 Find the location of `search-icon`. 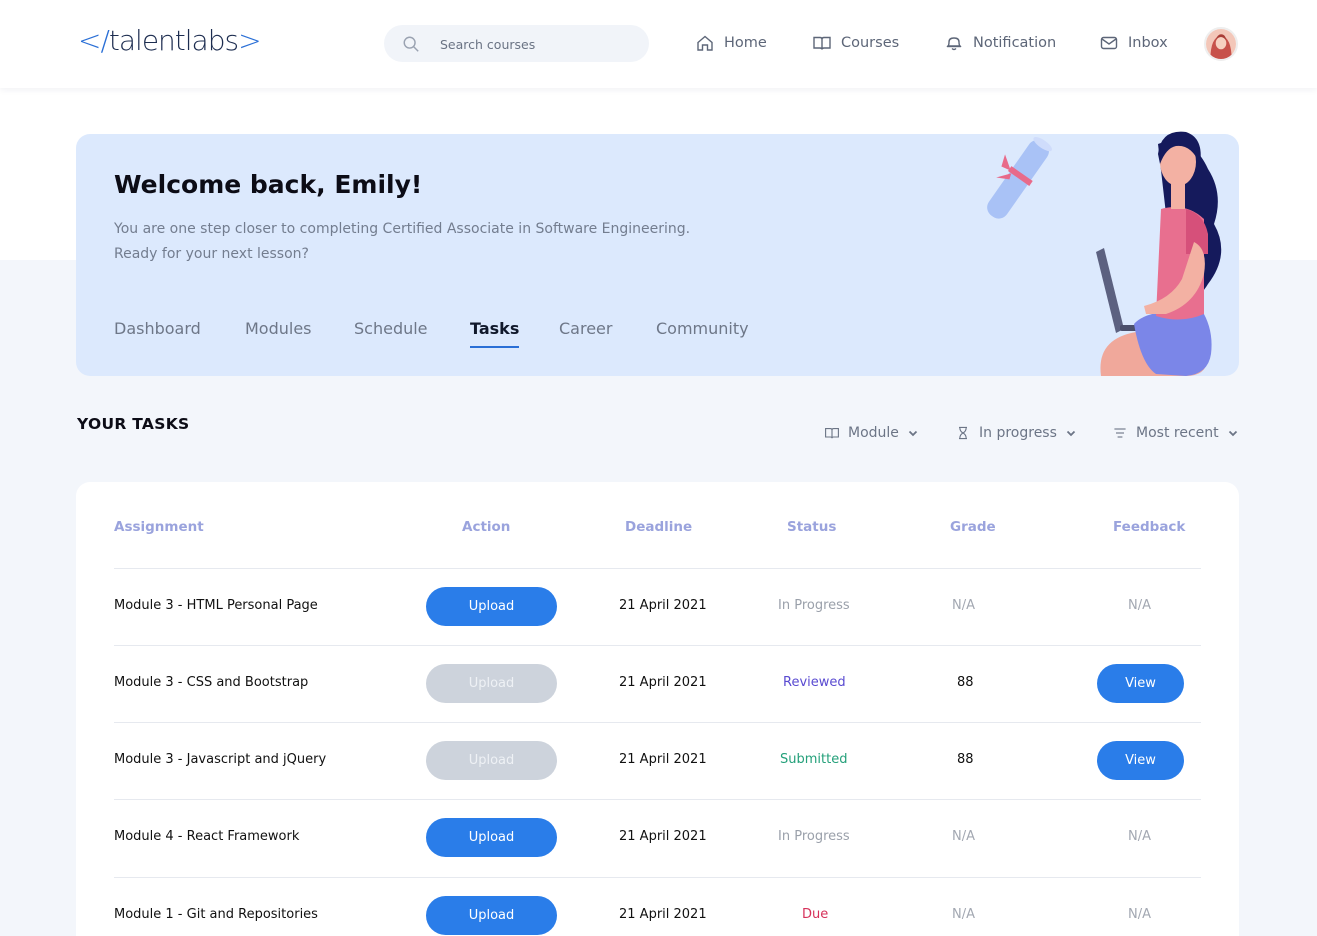

search-icon is located at coordinates (411, 44).